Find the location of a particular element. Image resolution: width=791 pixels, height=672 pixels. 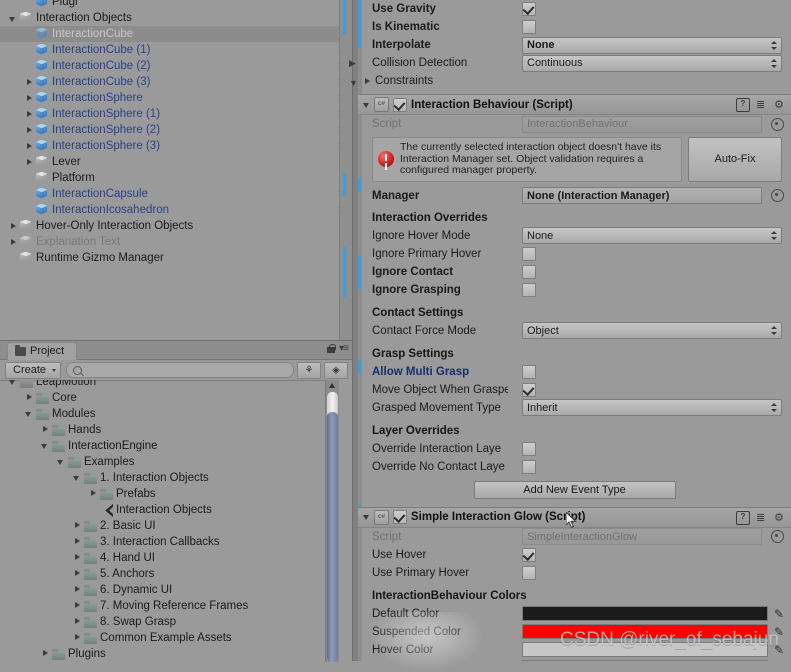

field-use-primary-hover: Use Primary Hover is located at coordinates (574, 573).